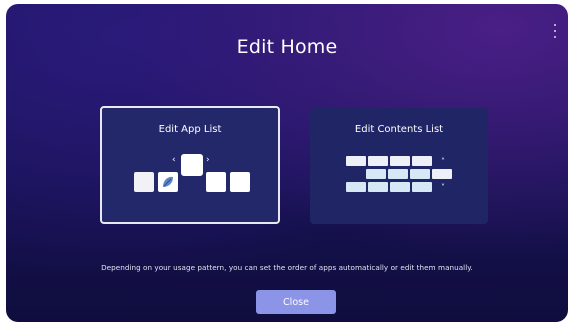 Image resolution: width=574 pixels, height=326 pixels. Describe the element at coordinates (208, 160) in the screenshot. I see `chevron-right-icon: ›` at that location.